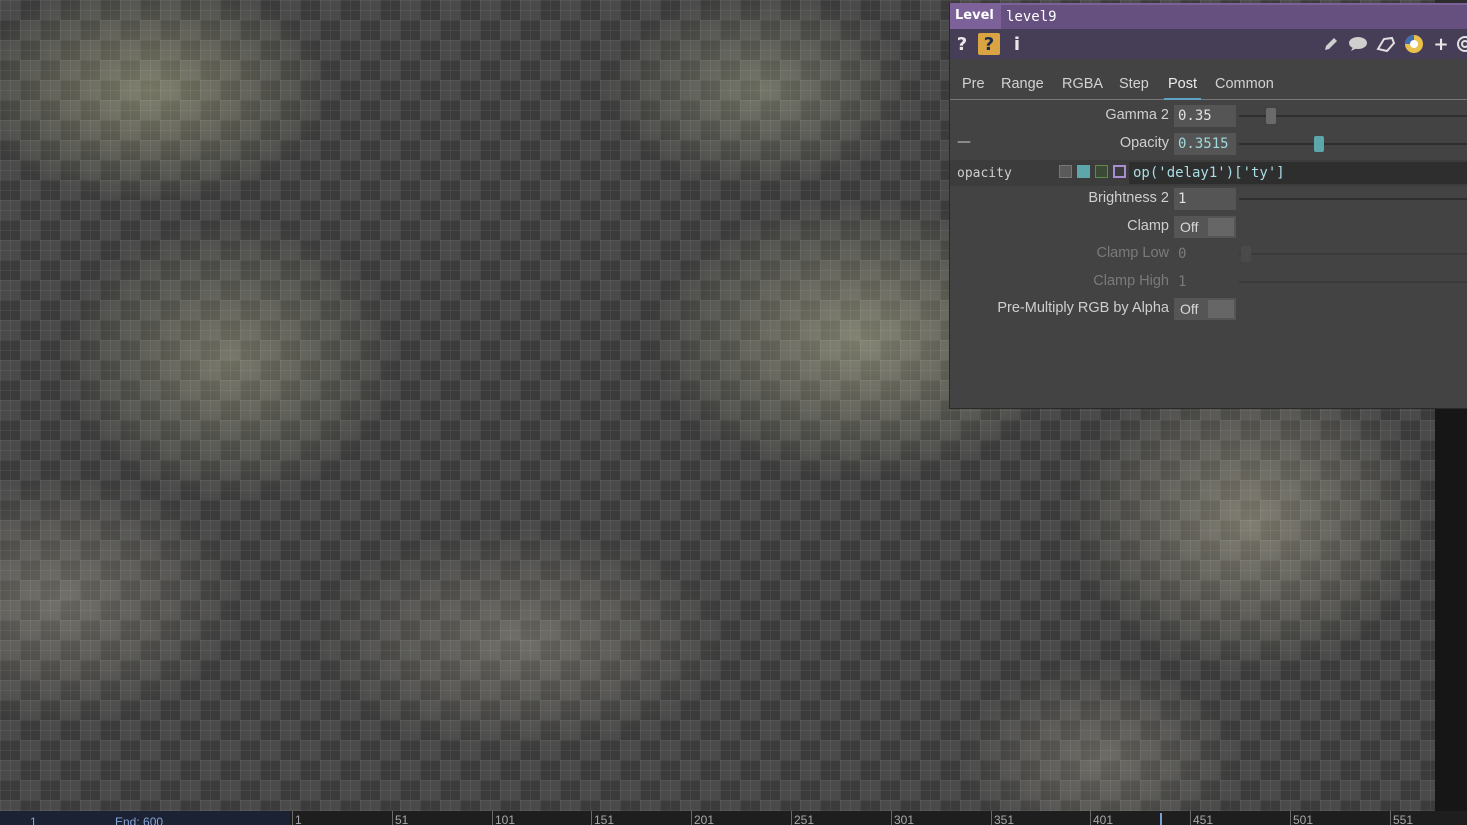 The width and height of the screenshot is (1467, 825). Describe the element at coordinates (33, 820) in the screenshot. I see `timeline-start-frame: 1` at that location.